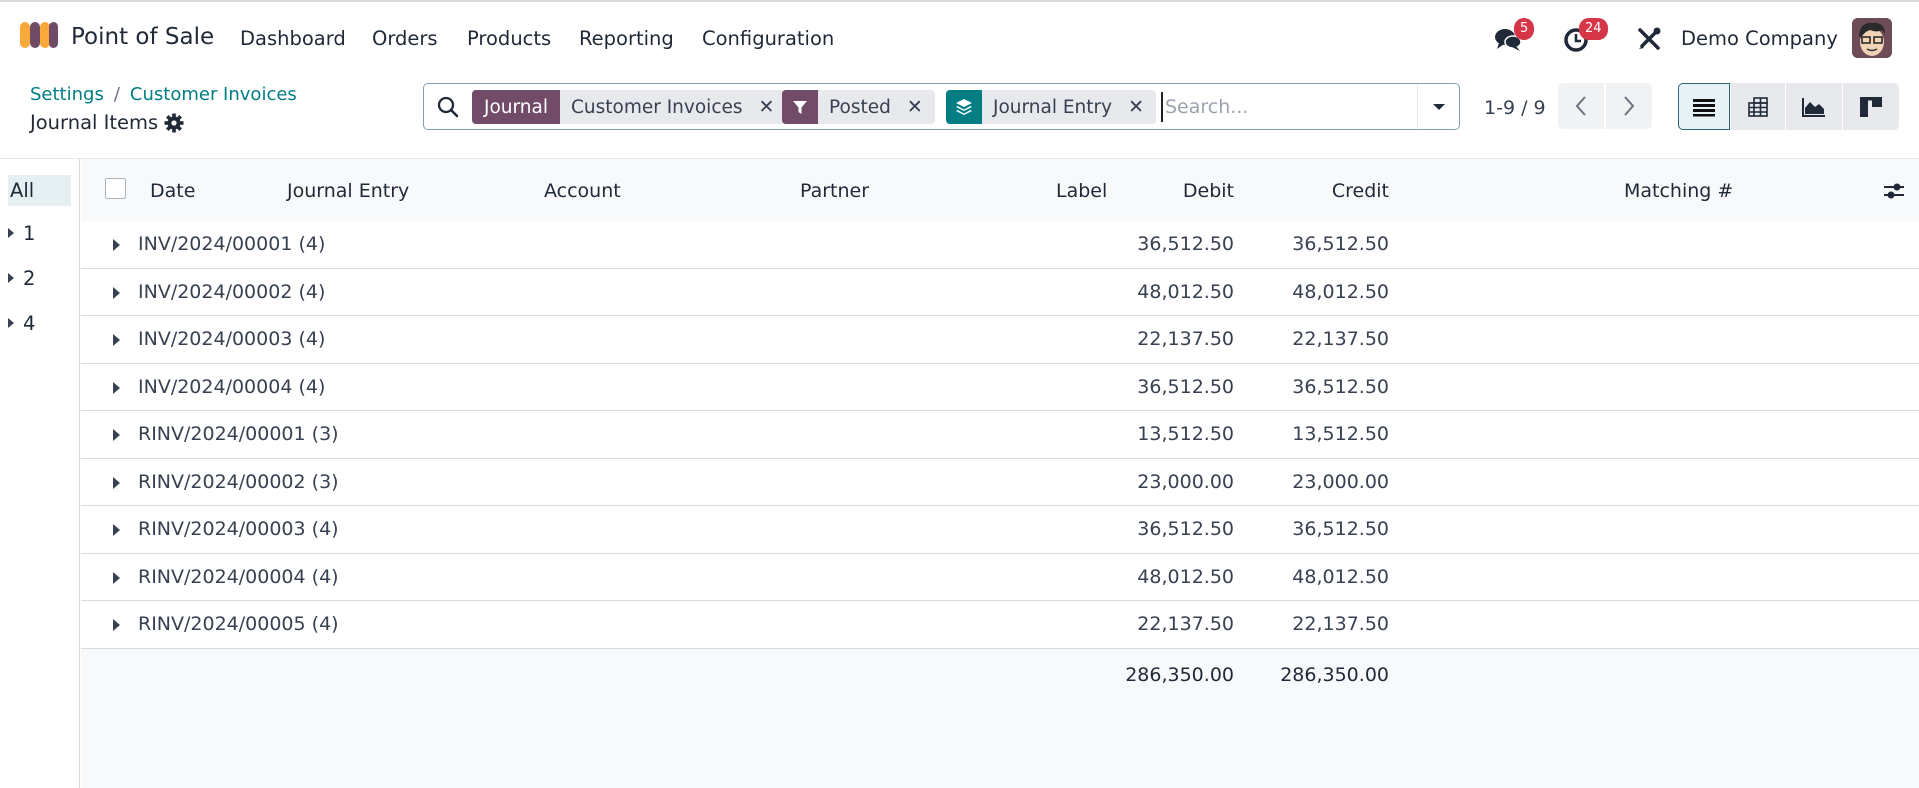 The height and width of the screenshot is (788, 1919). What do you see at coordinates (582, 191) in the screenshot?
I see `column-account: Account` at bounding box center [582, 191].